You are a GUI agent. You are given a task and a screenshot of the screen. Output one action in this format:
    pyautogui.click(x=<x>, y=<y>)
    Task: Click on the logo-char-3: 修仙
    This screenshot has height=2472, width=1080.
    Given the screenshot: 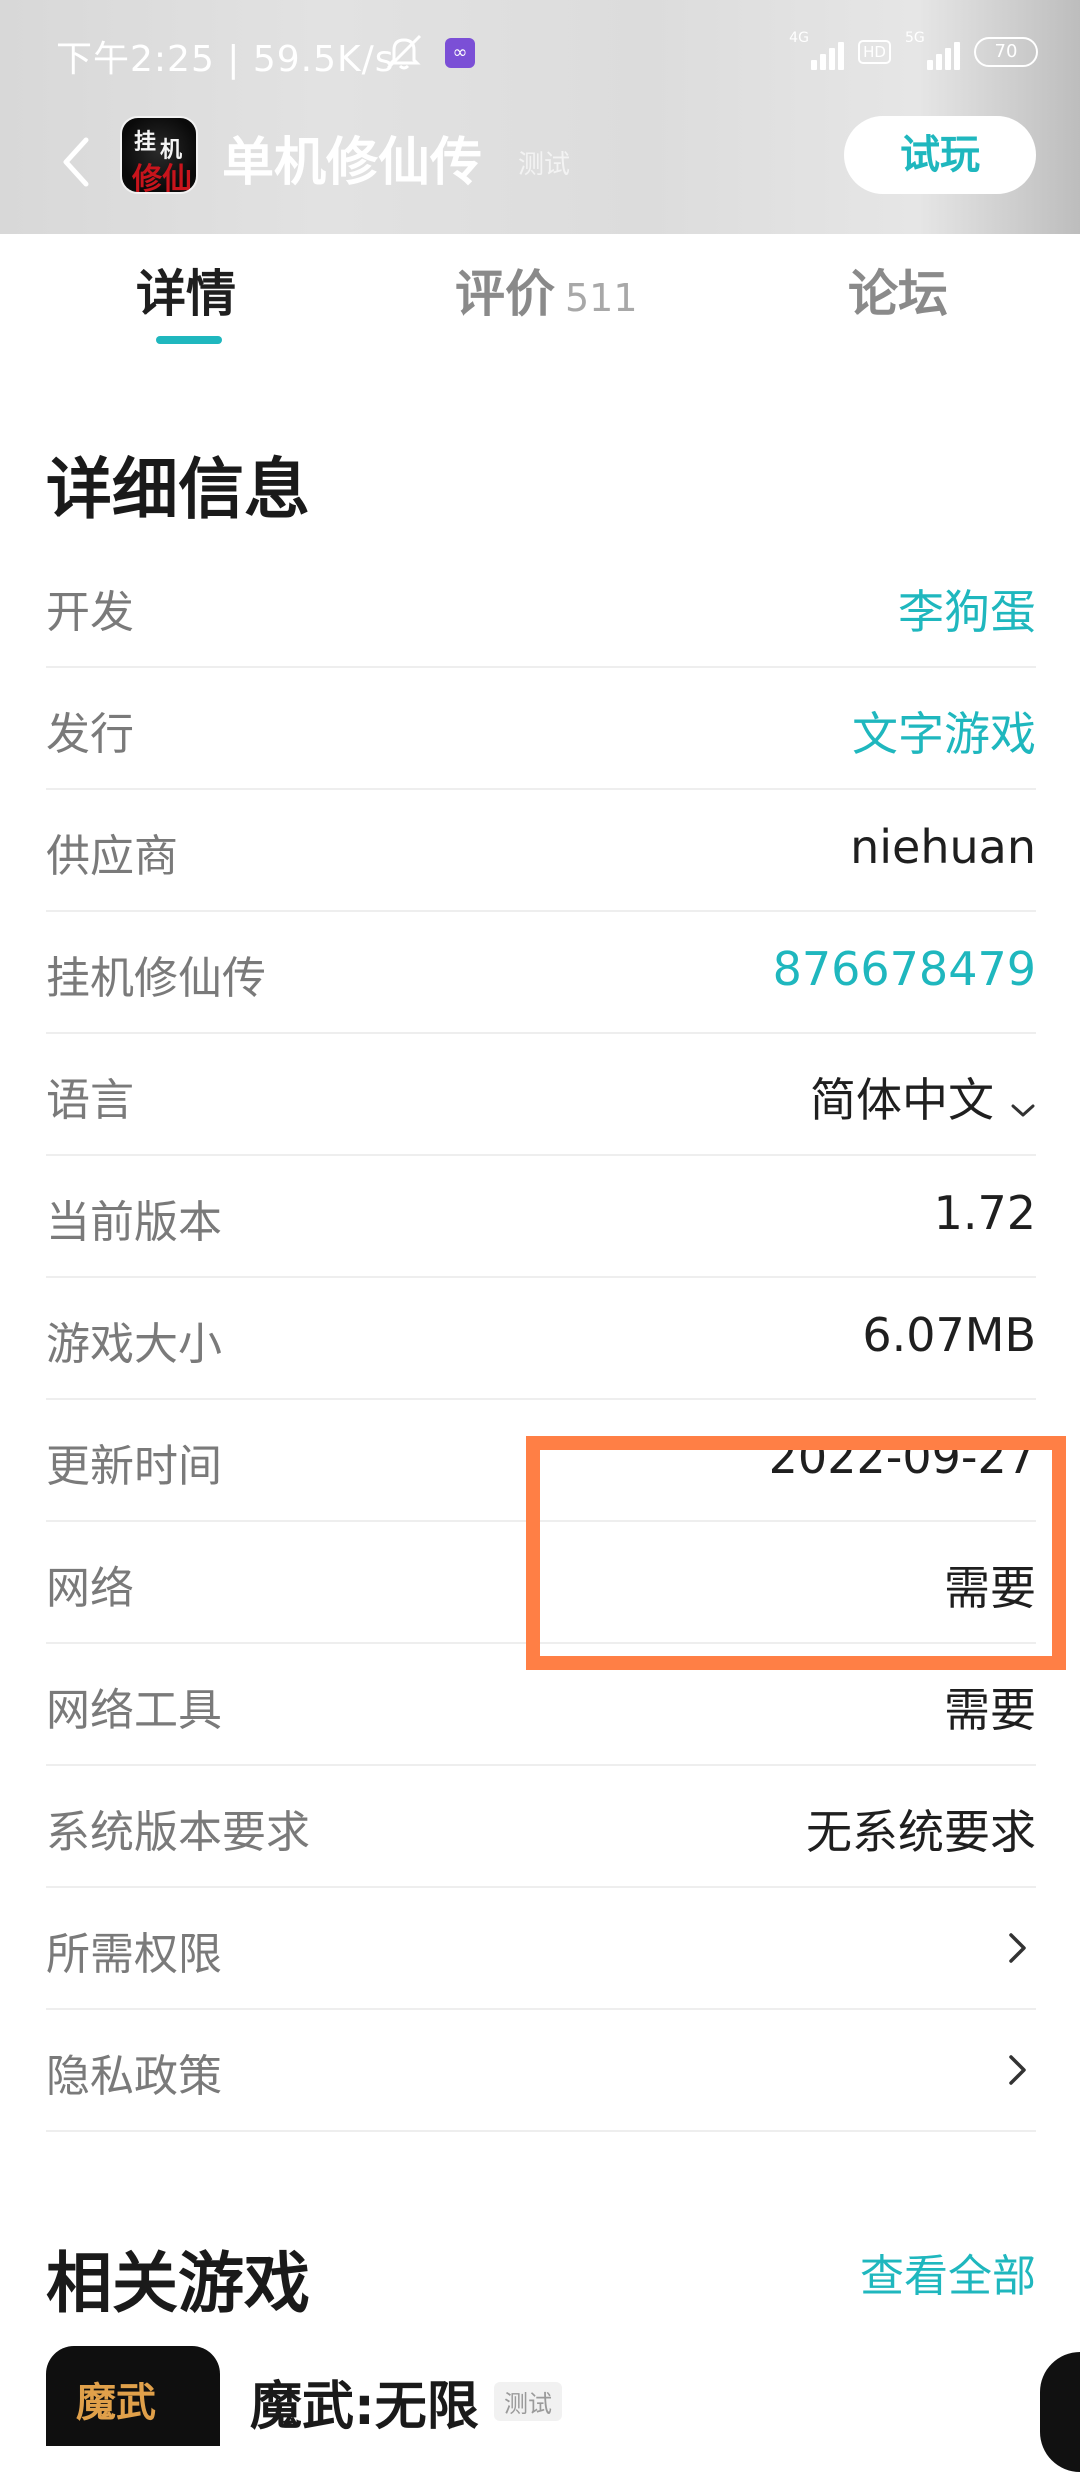 What is the action you would take?
    pyautogui.click(x=162, y=178)
    